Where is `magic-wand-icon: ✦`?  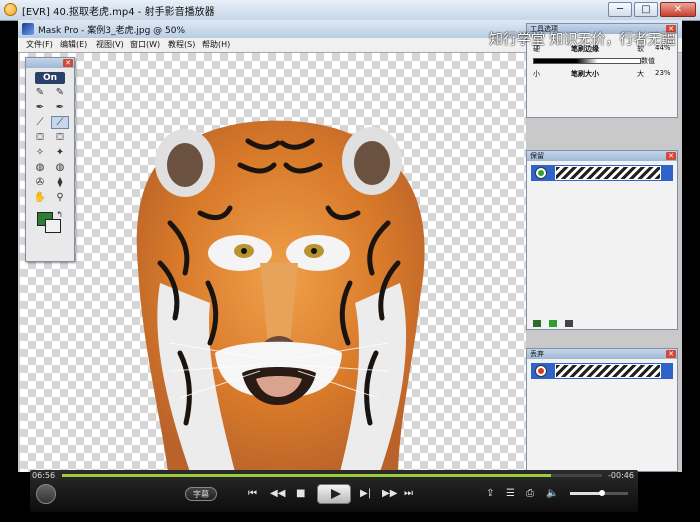
magic-wand-icon: ✦ is located at coordinates (60, 152).